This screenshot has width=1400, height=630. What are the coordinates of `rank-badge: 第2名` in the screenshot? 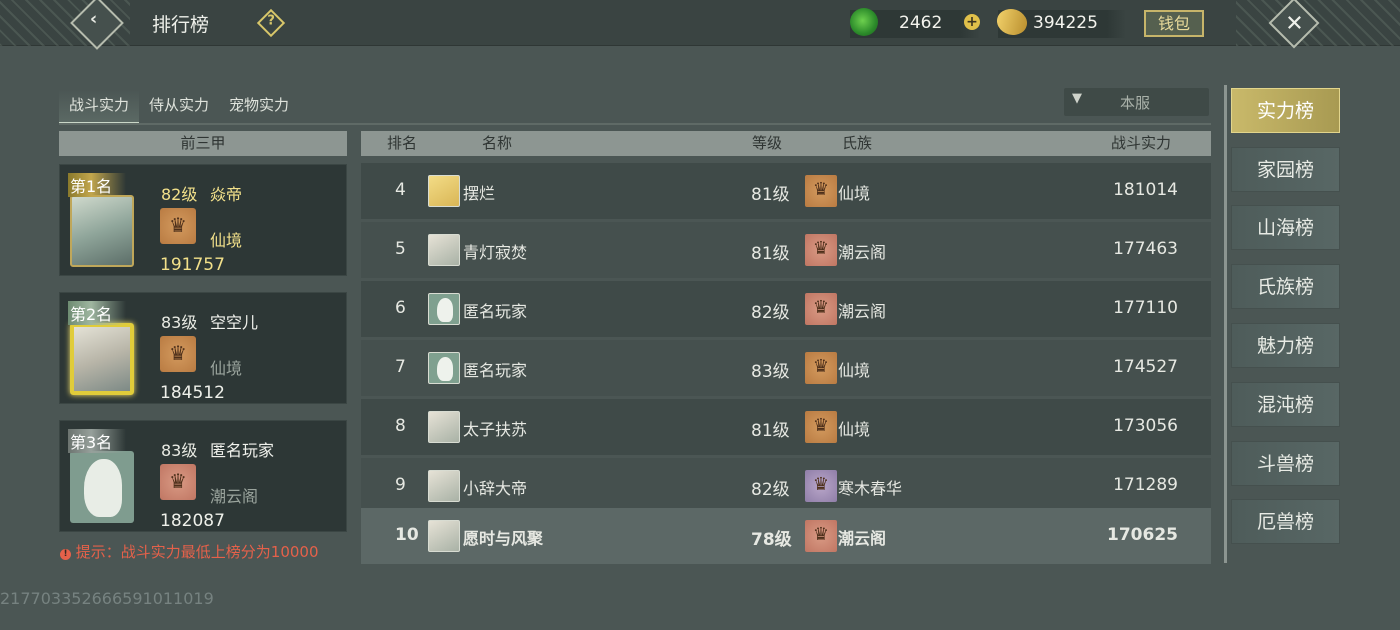 It's located at (97, 313).